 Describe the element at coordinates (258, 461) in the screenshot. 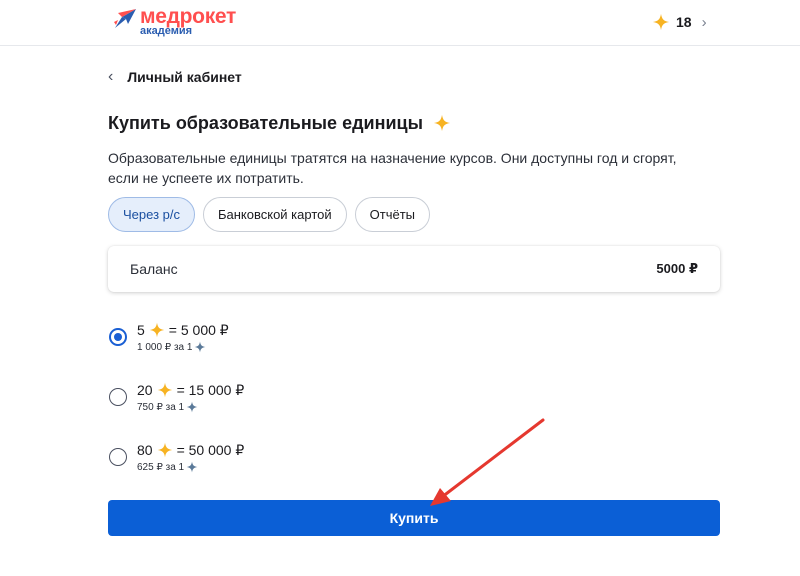

I see `package-option-80: 80 = 50 000 ₽ 625 ₽ за 1` at that location.